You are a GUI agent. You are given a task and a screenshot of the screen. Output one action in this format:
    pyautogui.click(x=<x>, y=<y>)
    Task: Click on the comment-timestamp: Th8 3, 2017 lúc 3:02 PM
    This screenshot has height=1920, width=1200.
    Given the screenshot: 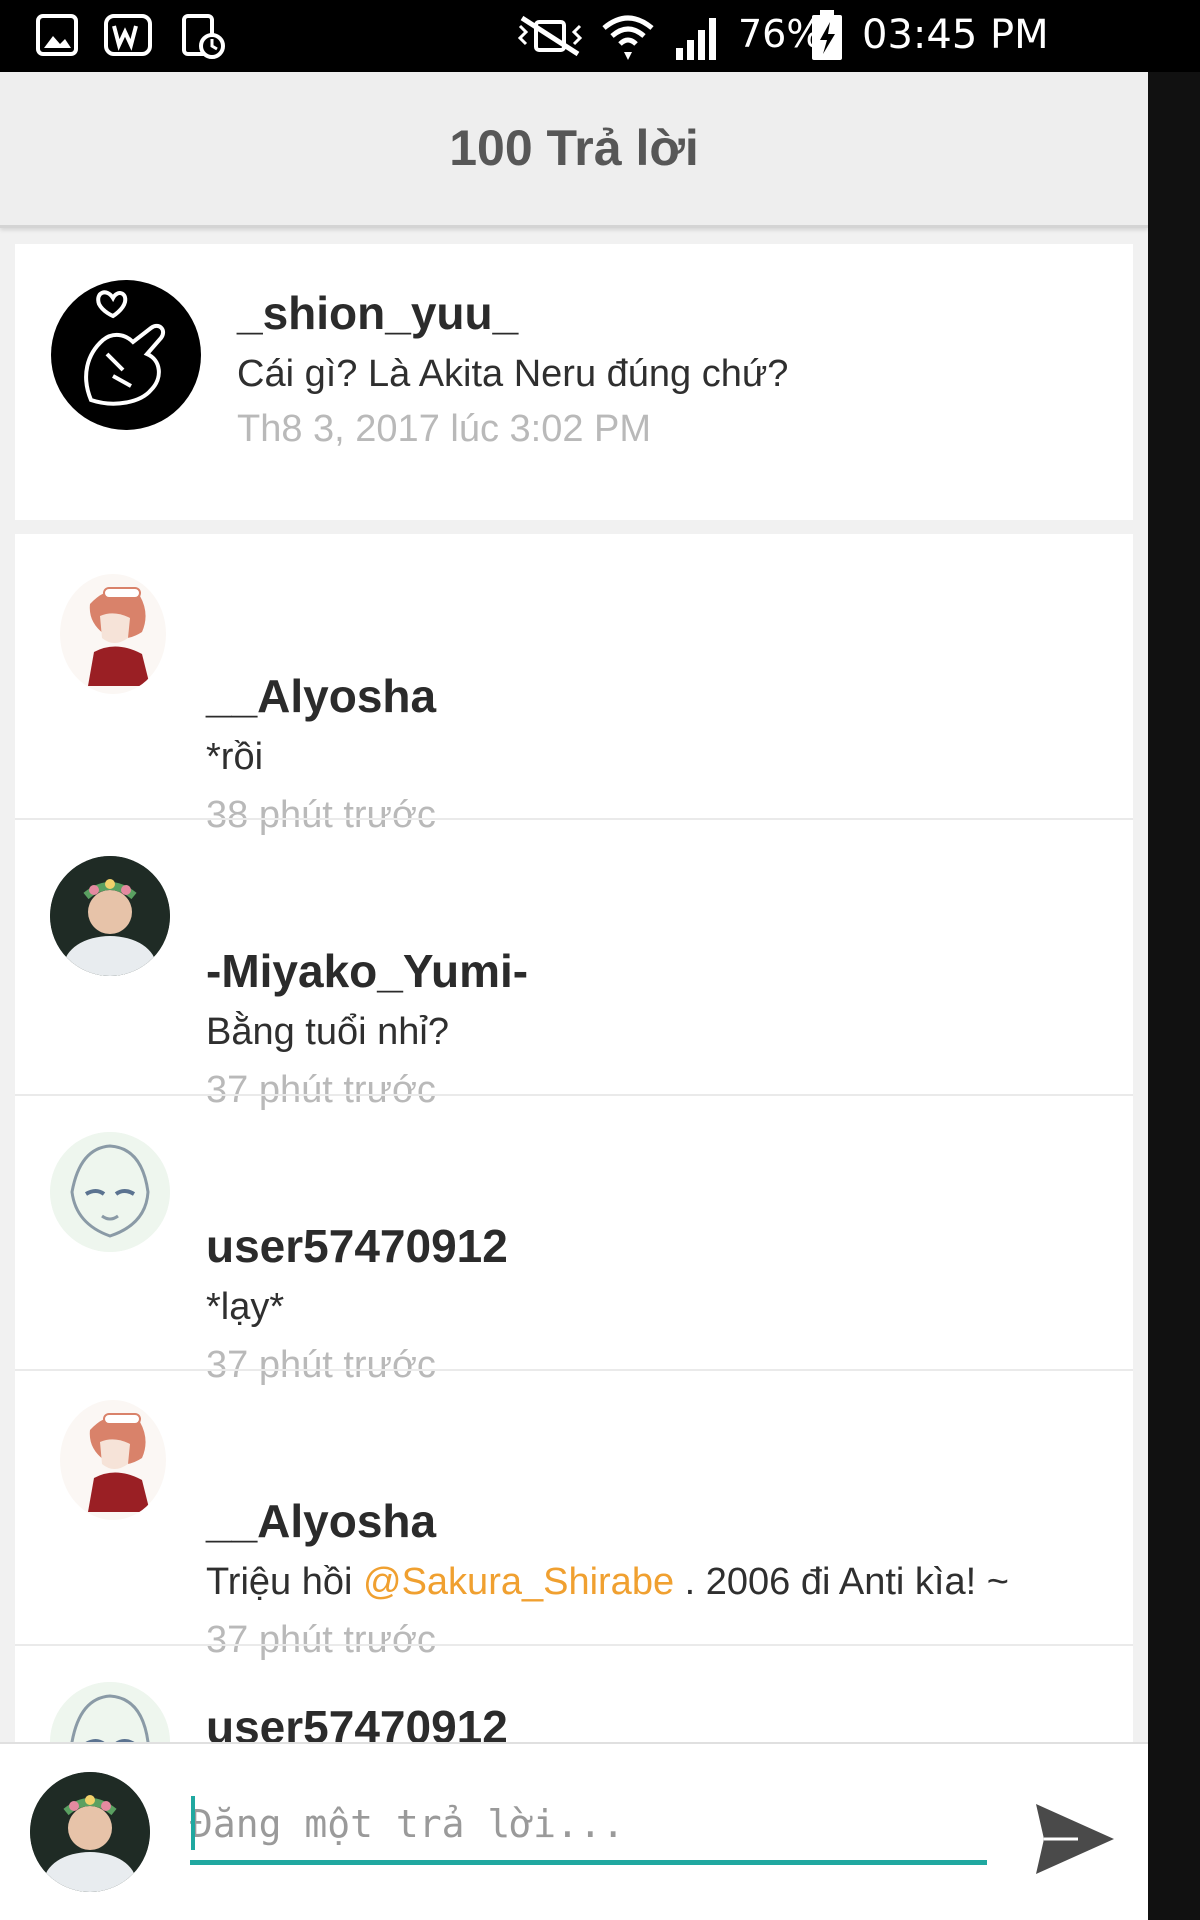 What is the action you would take?
    pyautogui.click(x=444, y=429)
    